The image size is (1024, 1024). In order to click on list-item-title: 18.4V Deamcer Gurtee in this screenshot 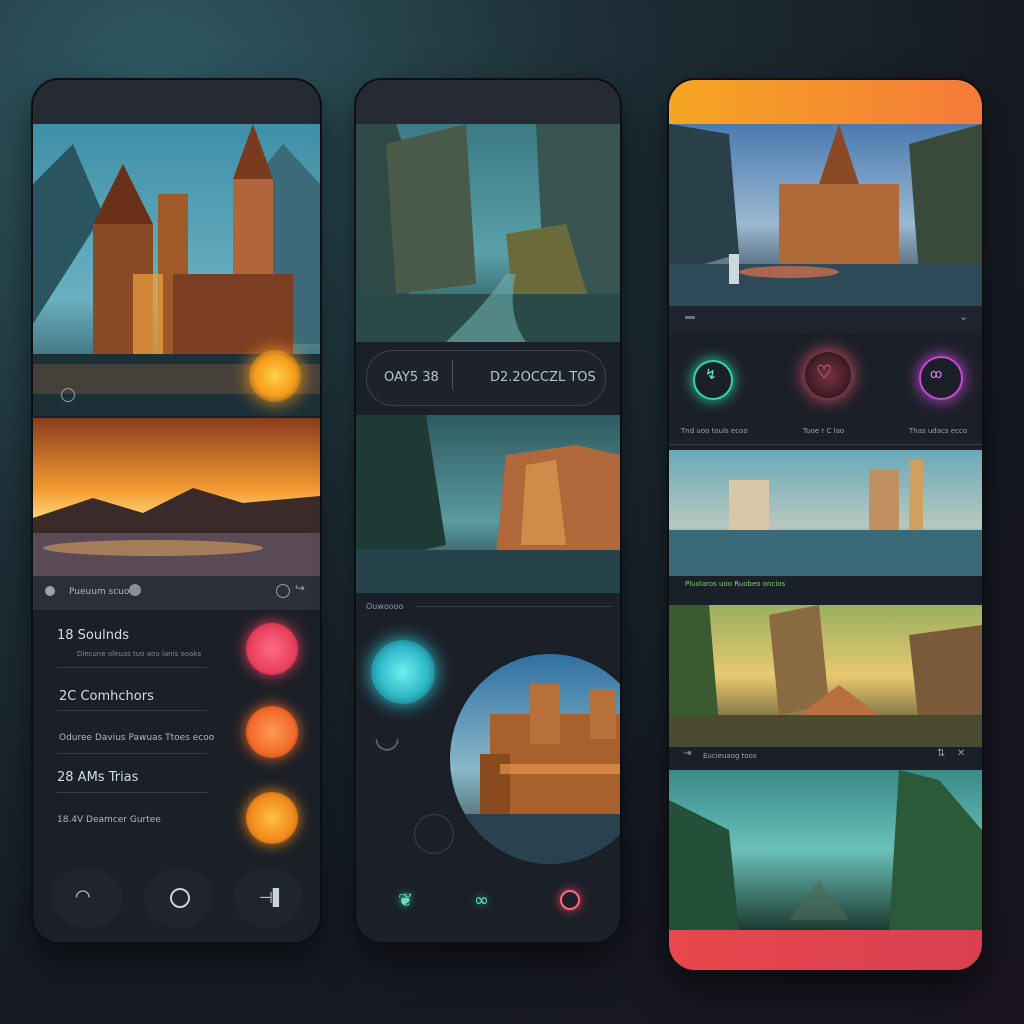, I will do `click(109, 820)`.